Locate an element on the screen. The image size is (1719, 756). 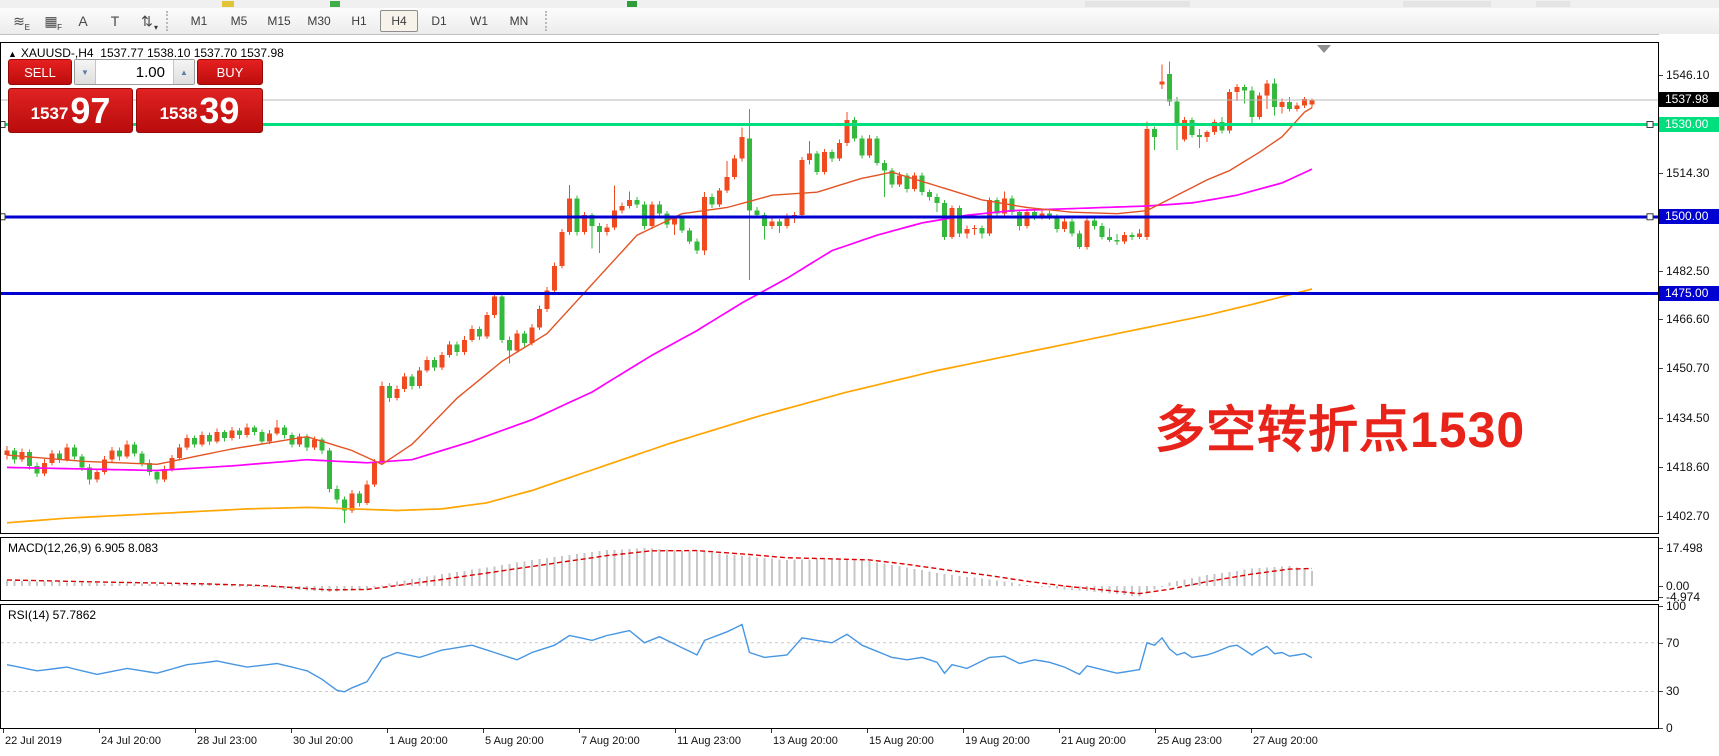
timeframe-M30: M30 is located at coordinates (319, 21).